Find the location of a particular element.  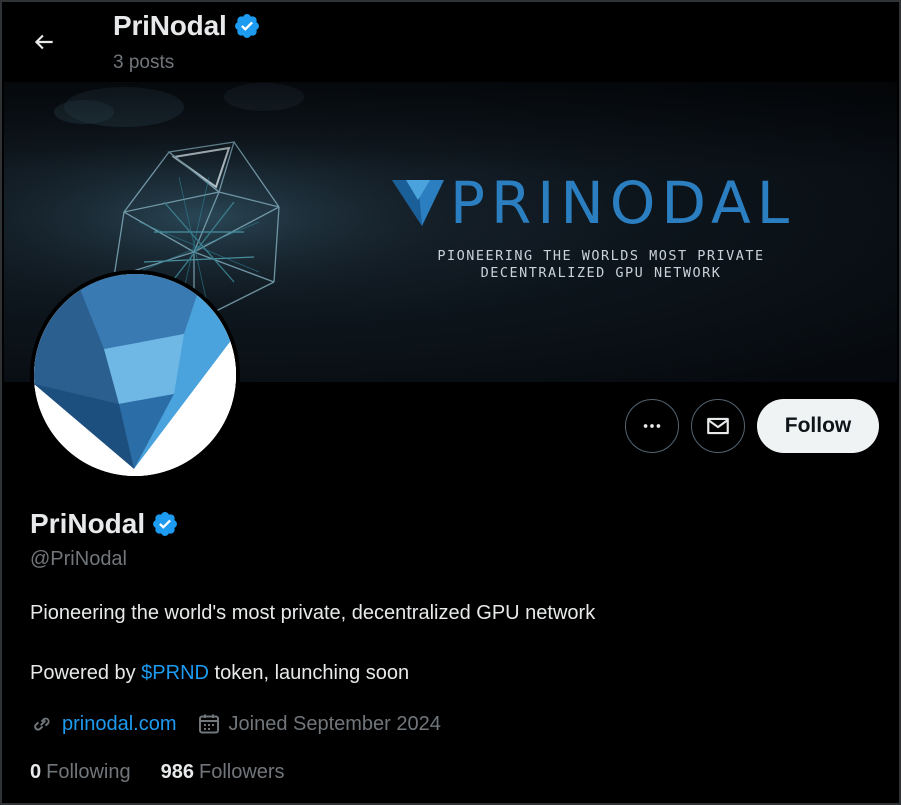

profile-name: PriNodal is located at coordinates (88, 523).